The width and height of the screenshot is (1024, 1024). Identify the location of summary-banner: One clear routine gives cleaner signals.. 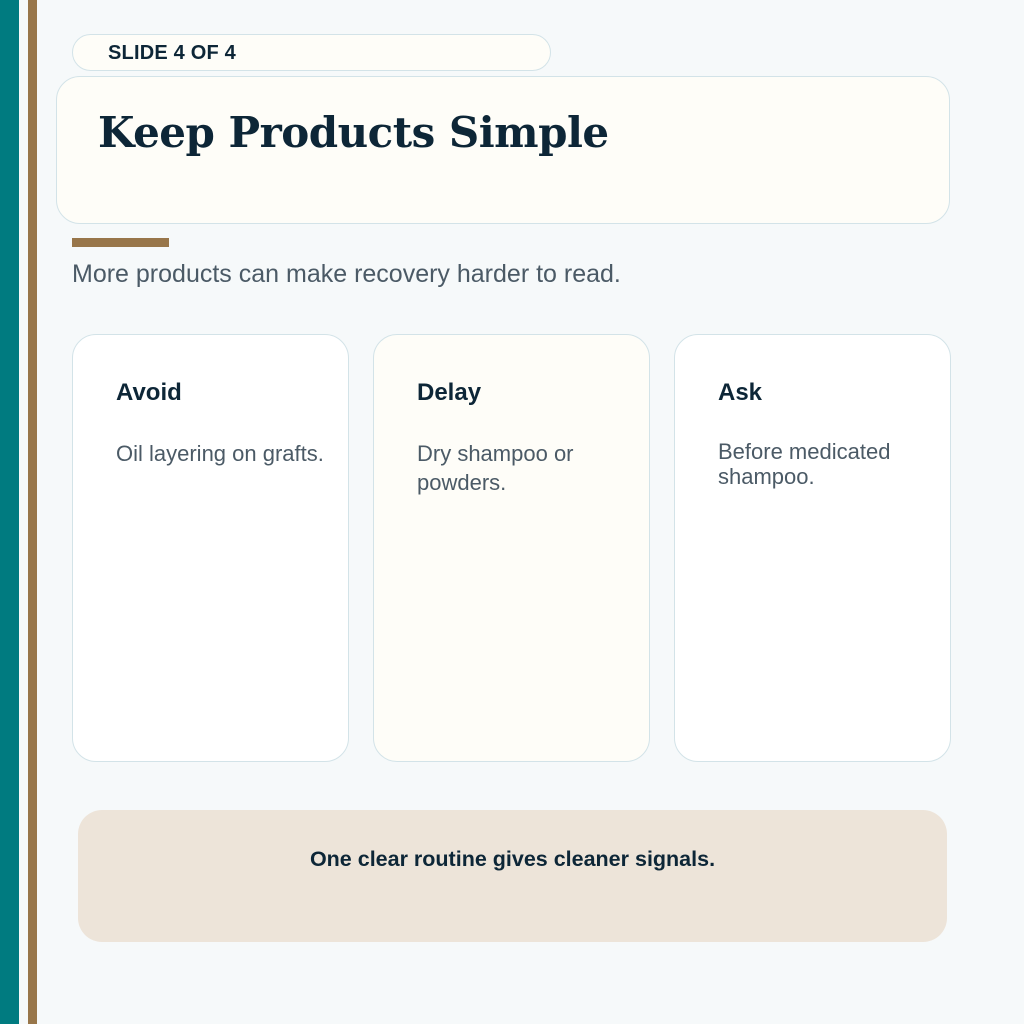
(512, 876).